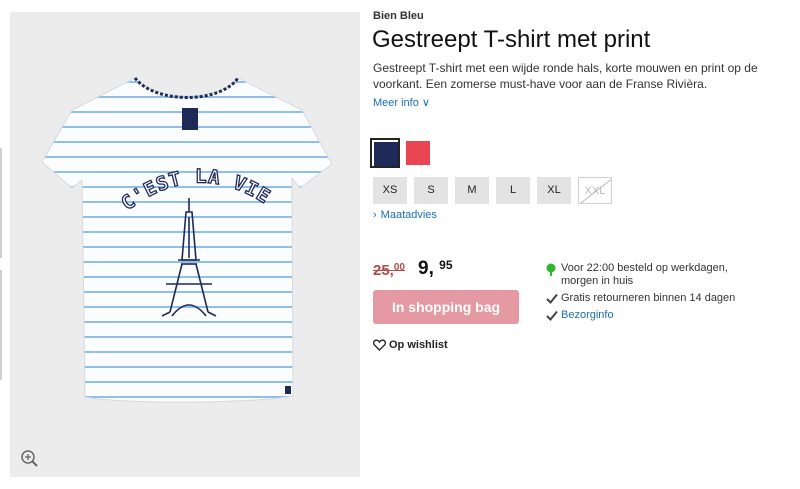 This screenshot has height=489, width=800. What do you see at coordinates (375, 215) in the screenshot?
I see `chevron-right-icon: ›` at bounding box center [375, 215].